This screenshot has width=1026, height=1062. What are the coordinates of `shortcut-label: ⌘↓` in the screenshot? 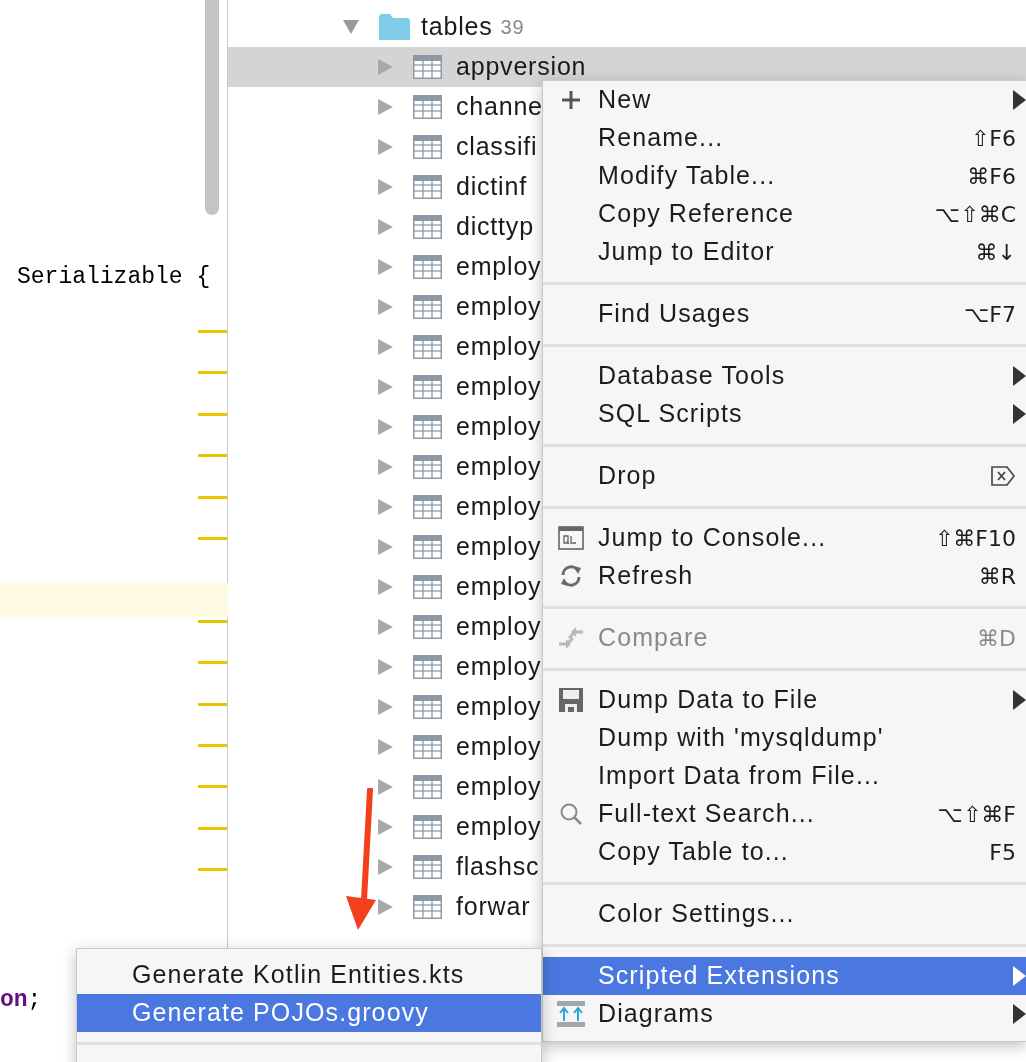 It's located at (995, 252).